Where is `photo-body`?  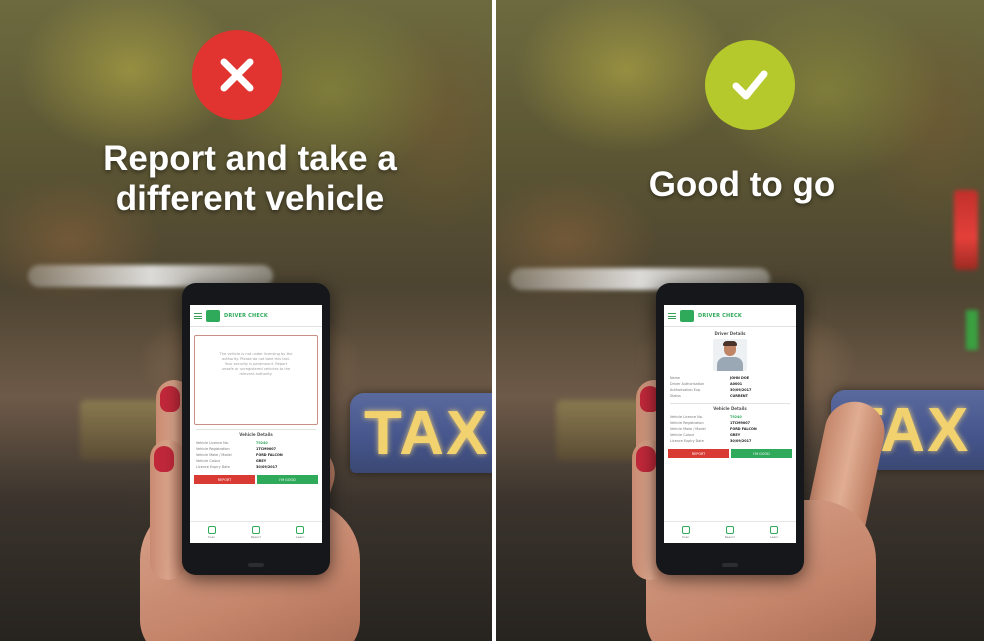 photo-body is located at coordinates (730, 364).